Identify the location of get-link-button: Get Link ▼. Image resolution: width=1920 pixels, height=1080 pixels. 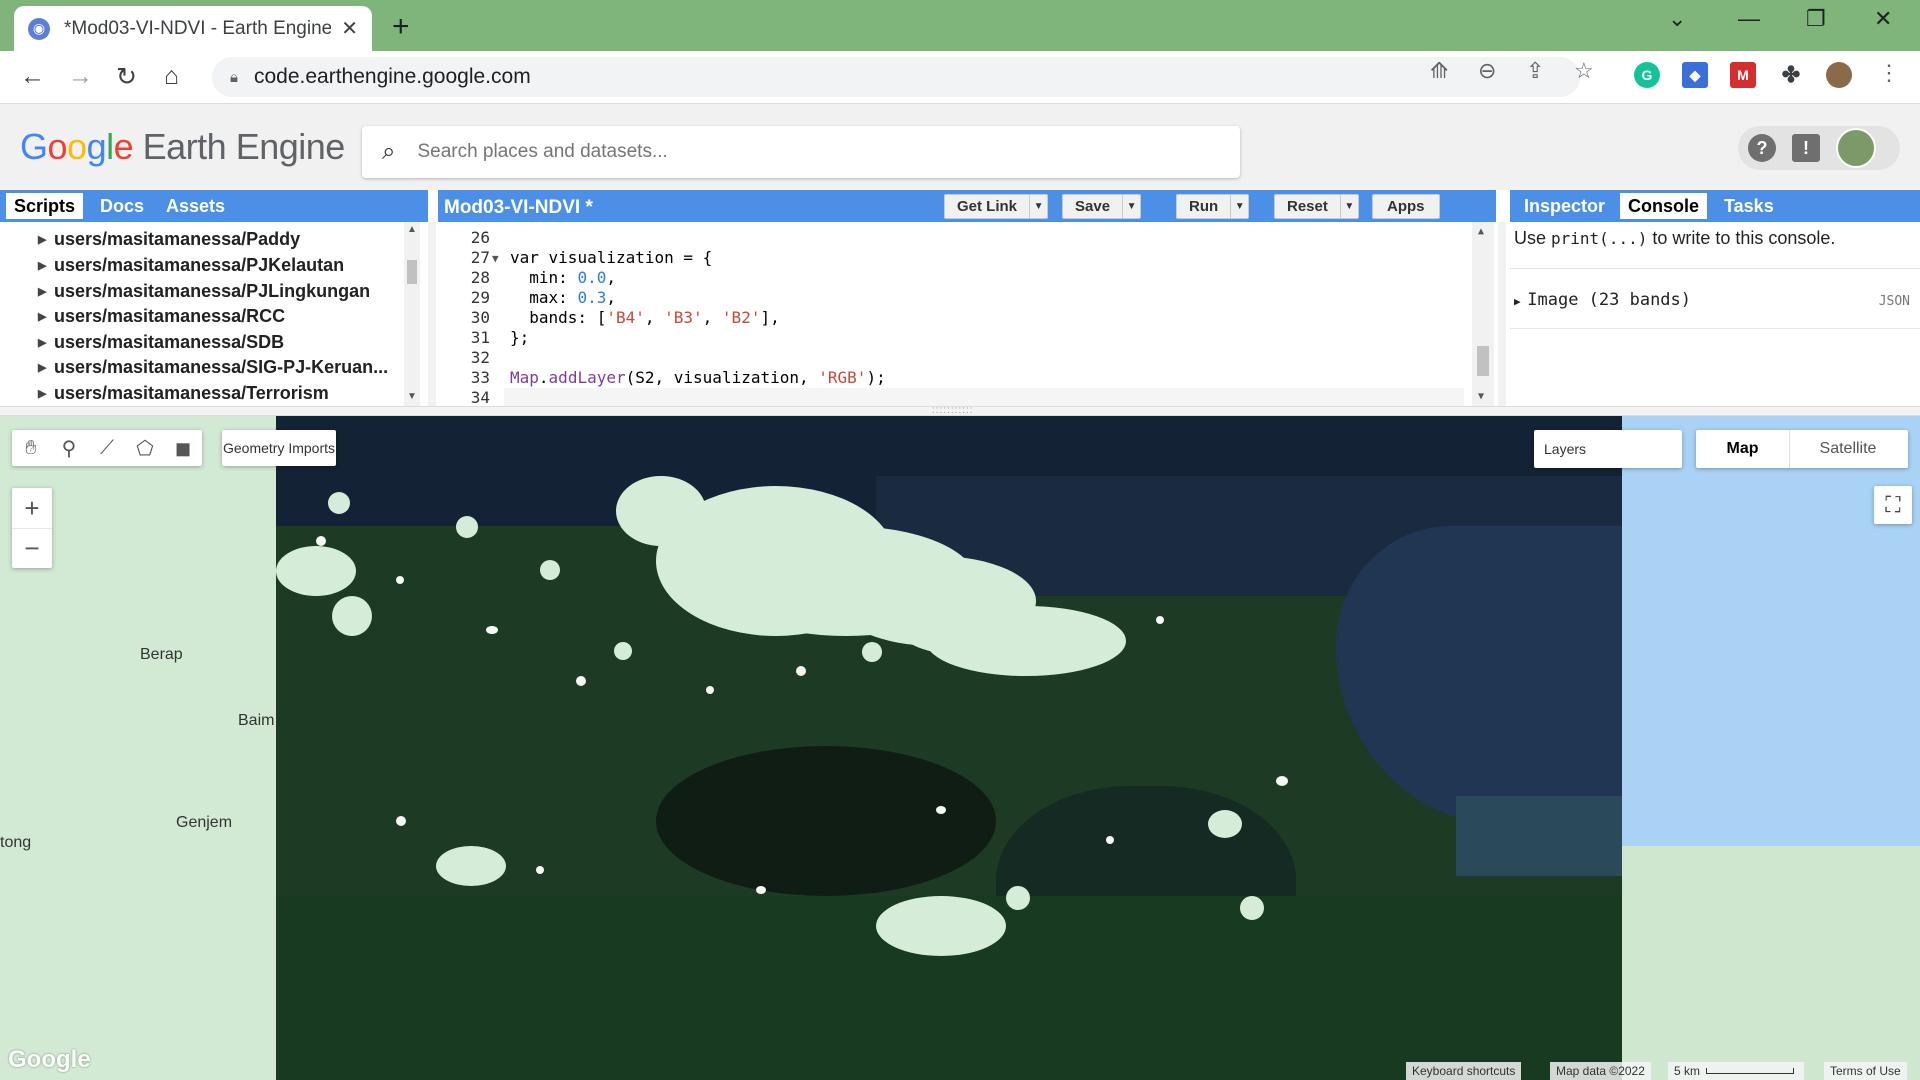
(996, 206).